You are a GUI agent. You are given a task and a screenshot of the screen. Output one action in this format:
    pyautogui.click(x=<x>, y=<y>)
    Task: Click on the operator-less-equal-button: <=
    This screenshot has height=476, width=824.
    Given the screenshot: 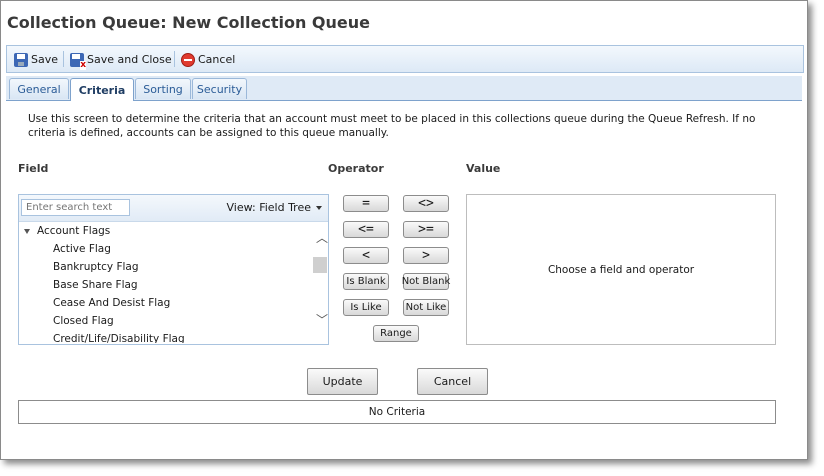 What is the action you would take?
    pyautogui.click(x=366, y=229)
    